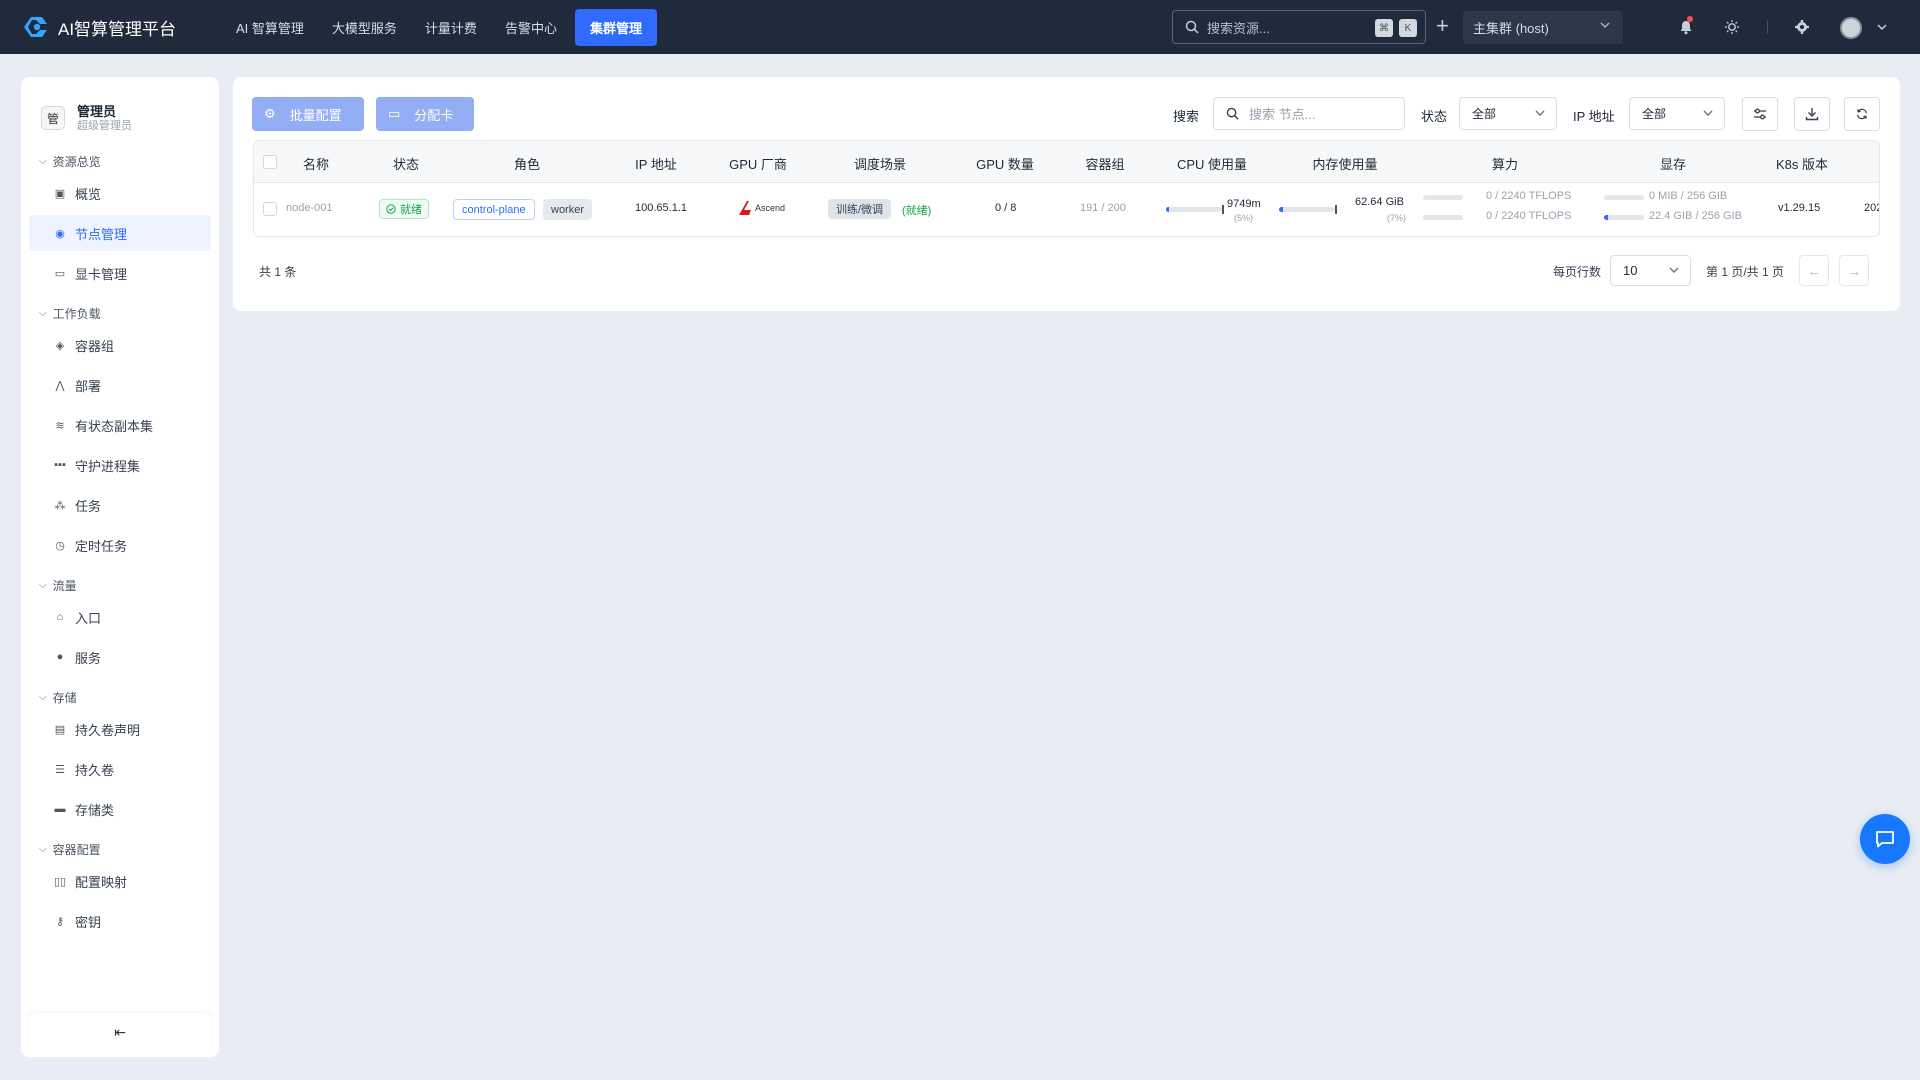  What do you see at coordinates (308, 114) in the screenshot?
I see `batch-config-button: ⚙ 批量配置` at bounding box center [308, 114].